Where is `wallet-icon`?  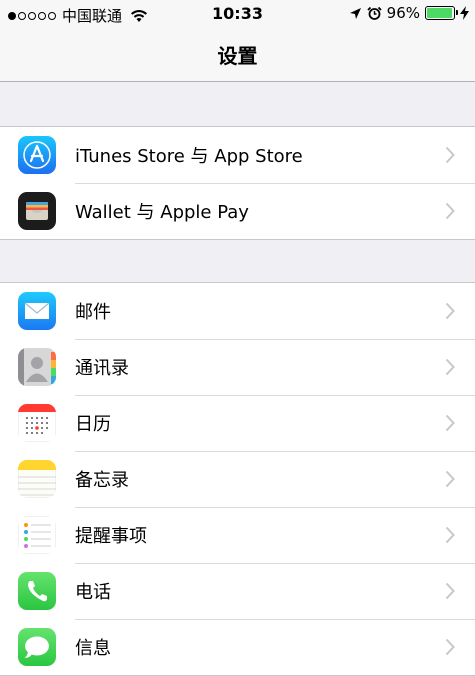 wallet-icon is located at coordinates (37, 211).